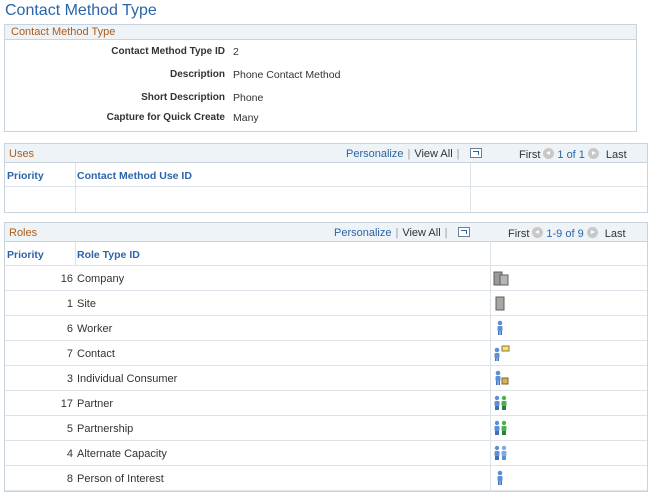 This screenshot has width=652, height=497. What do you see at coordinates (69, 479) in the screenshot?
I see `row-priority: 8` at bounding box center [69, 479].